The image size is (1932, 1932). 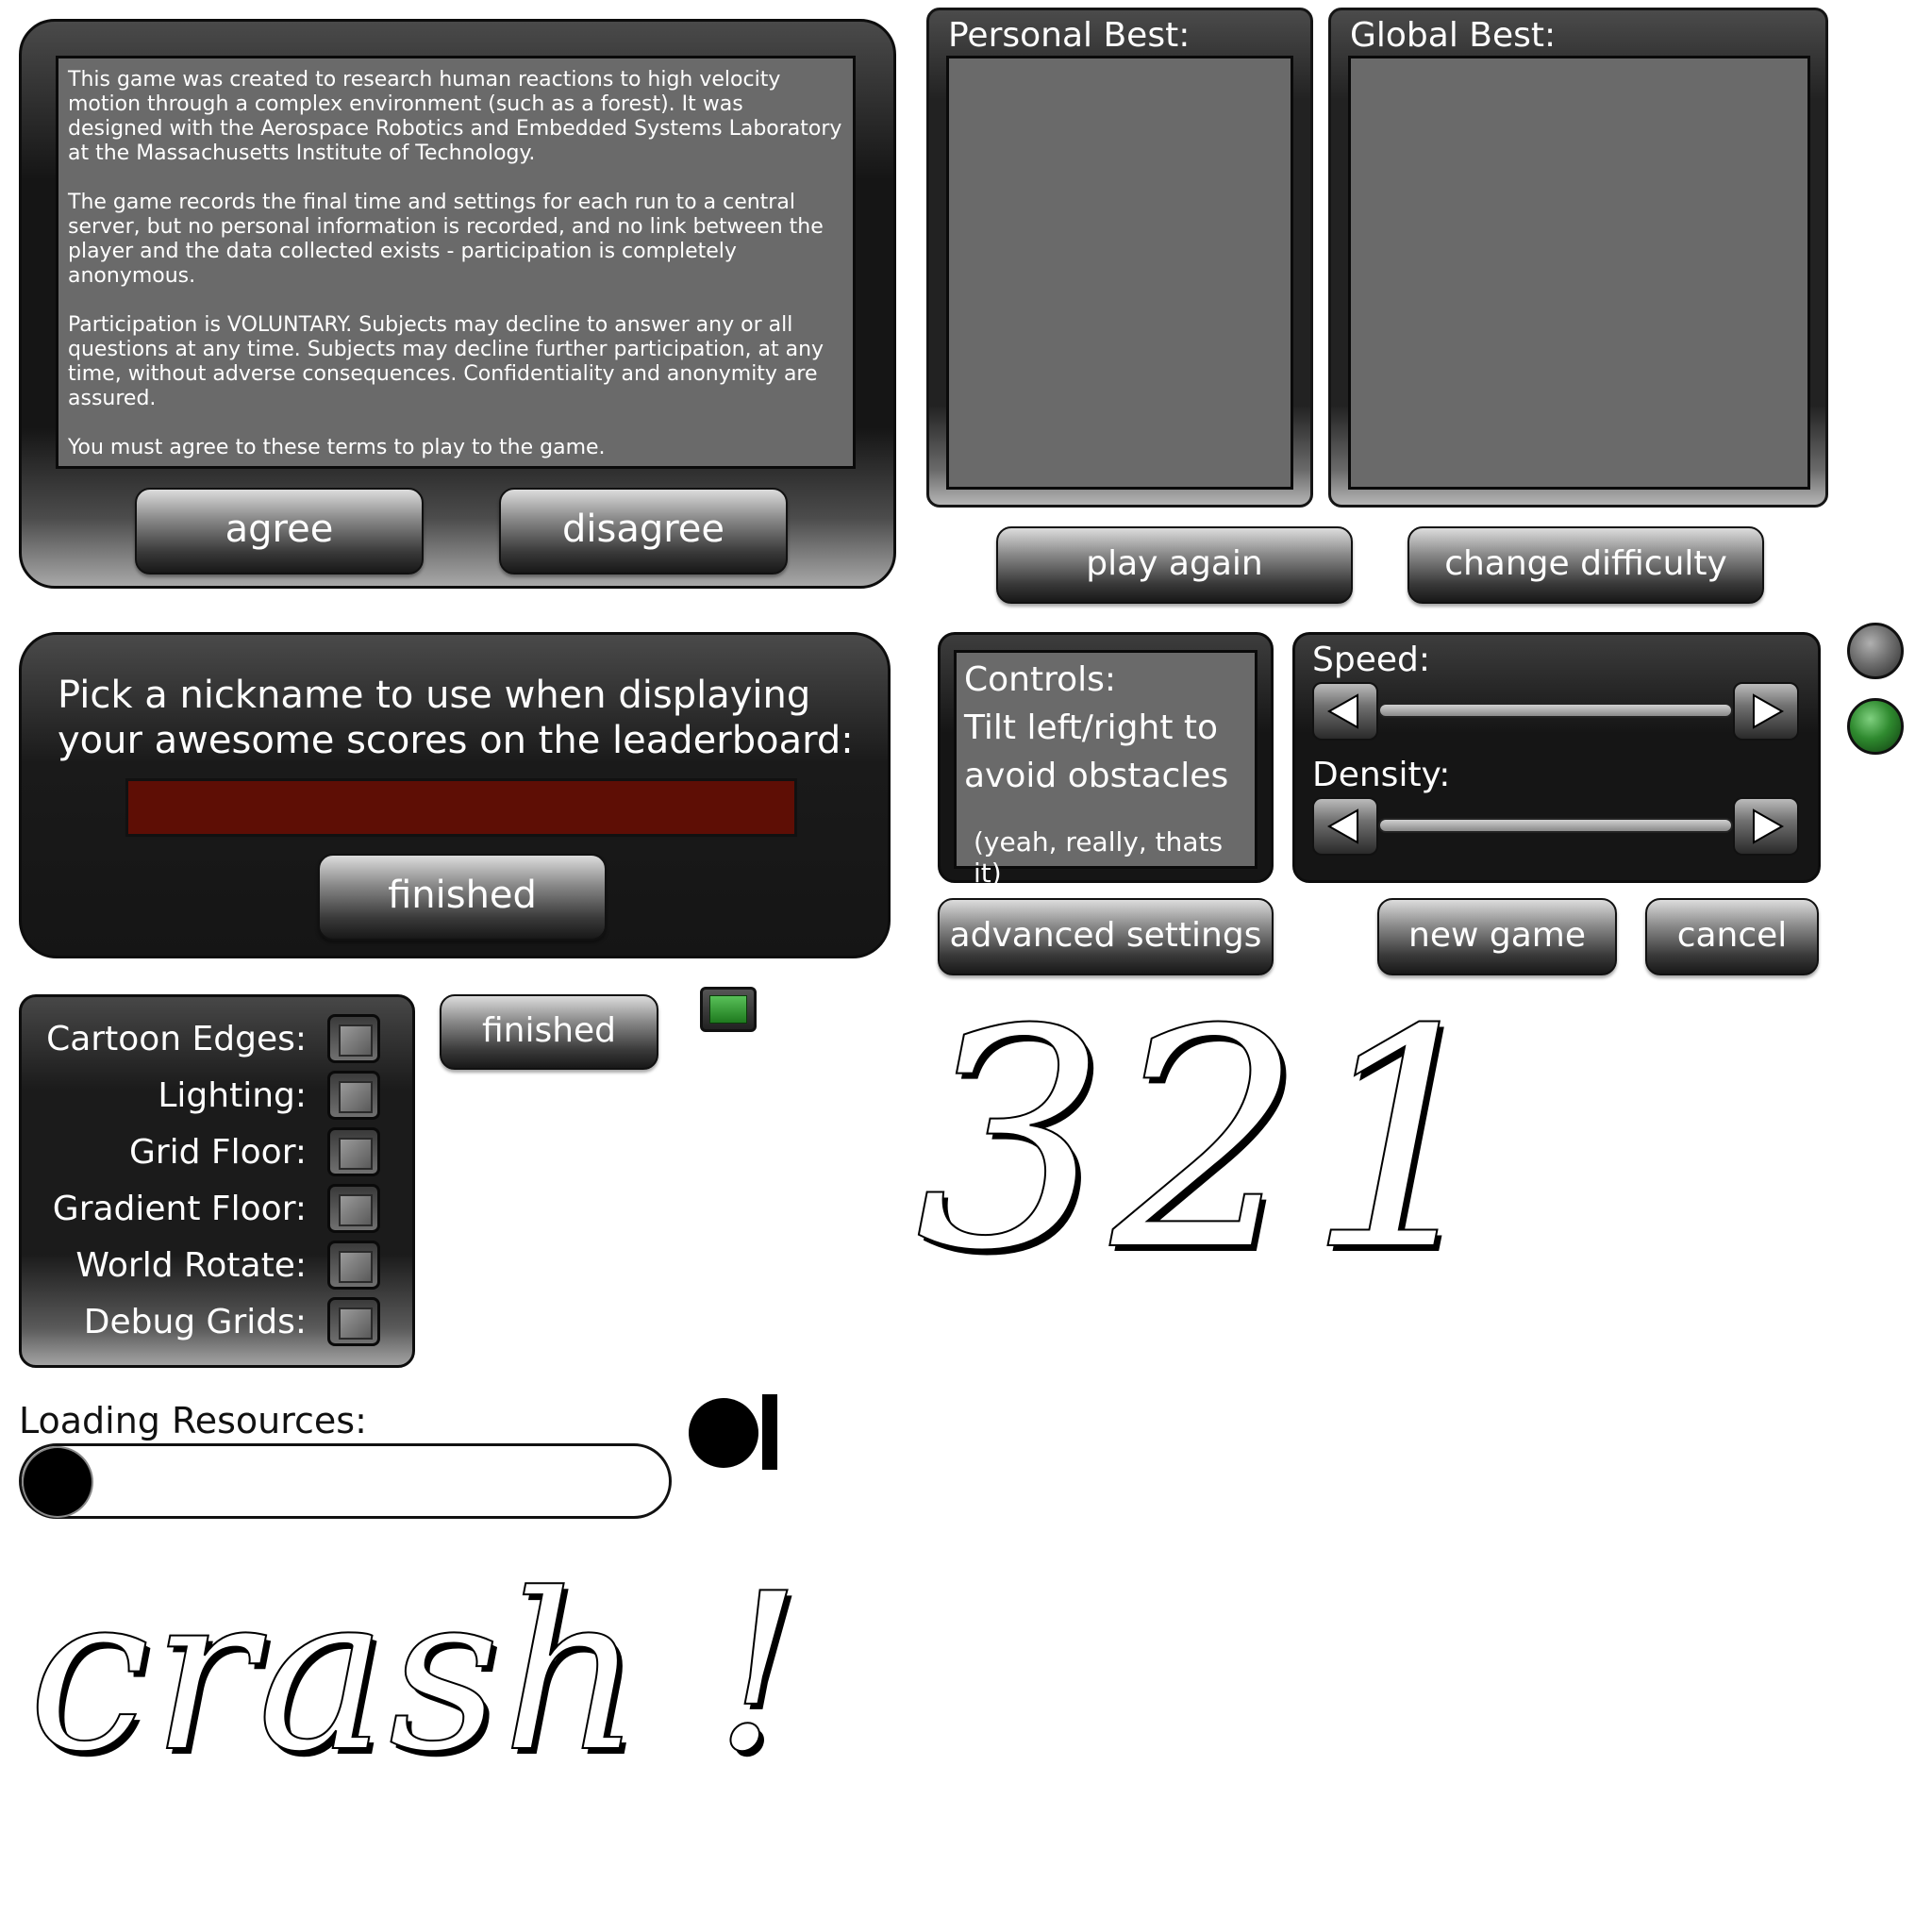 What do you see at coordinates (345, 1481) in the screenshot?
I see `loading-bar` at bounding box center [345, 1481].